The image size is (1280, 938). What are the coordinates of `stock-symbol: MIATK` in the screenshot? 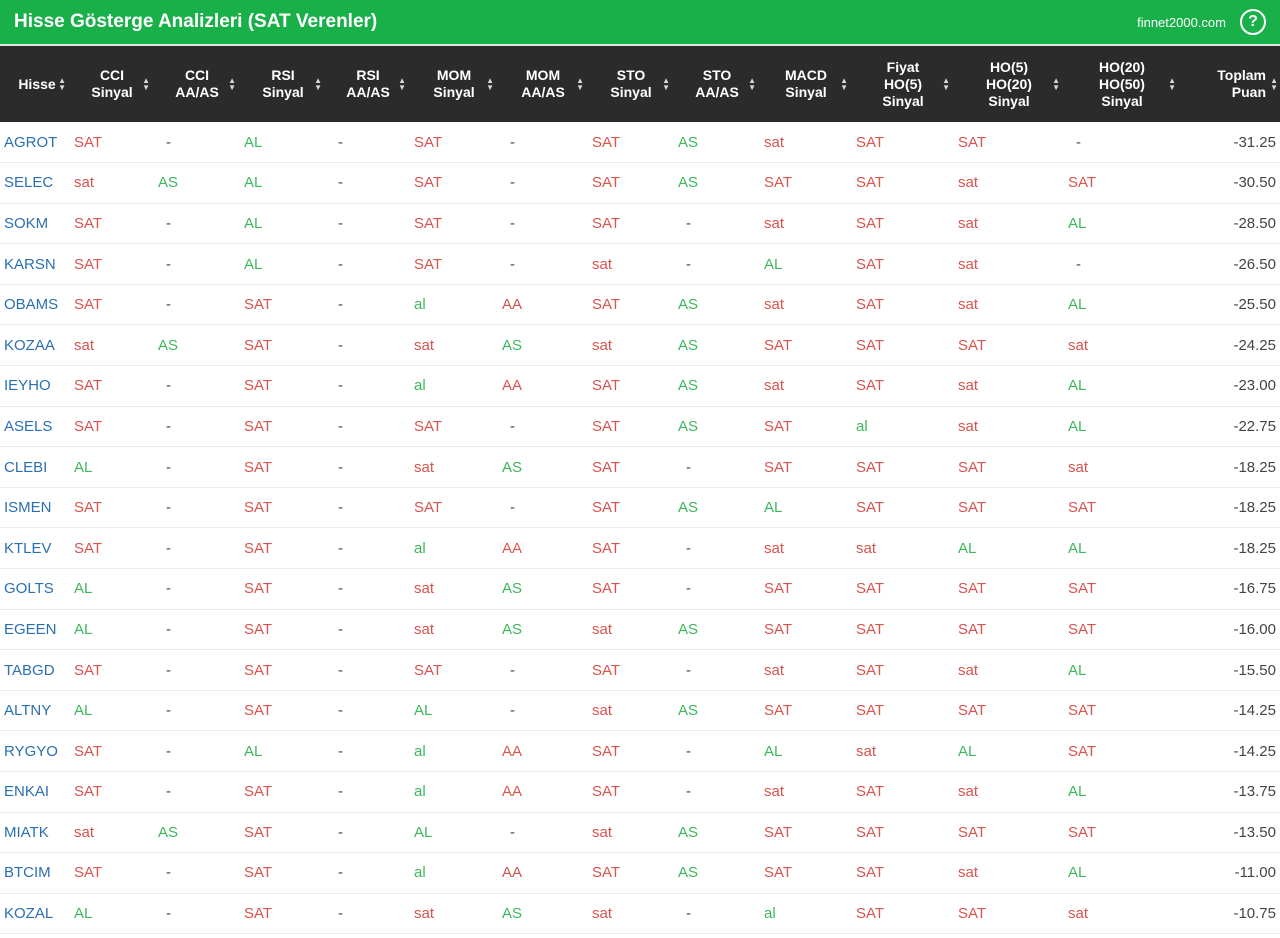 It's located at (35, 832).